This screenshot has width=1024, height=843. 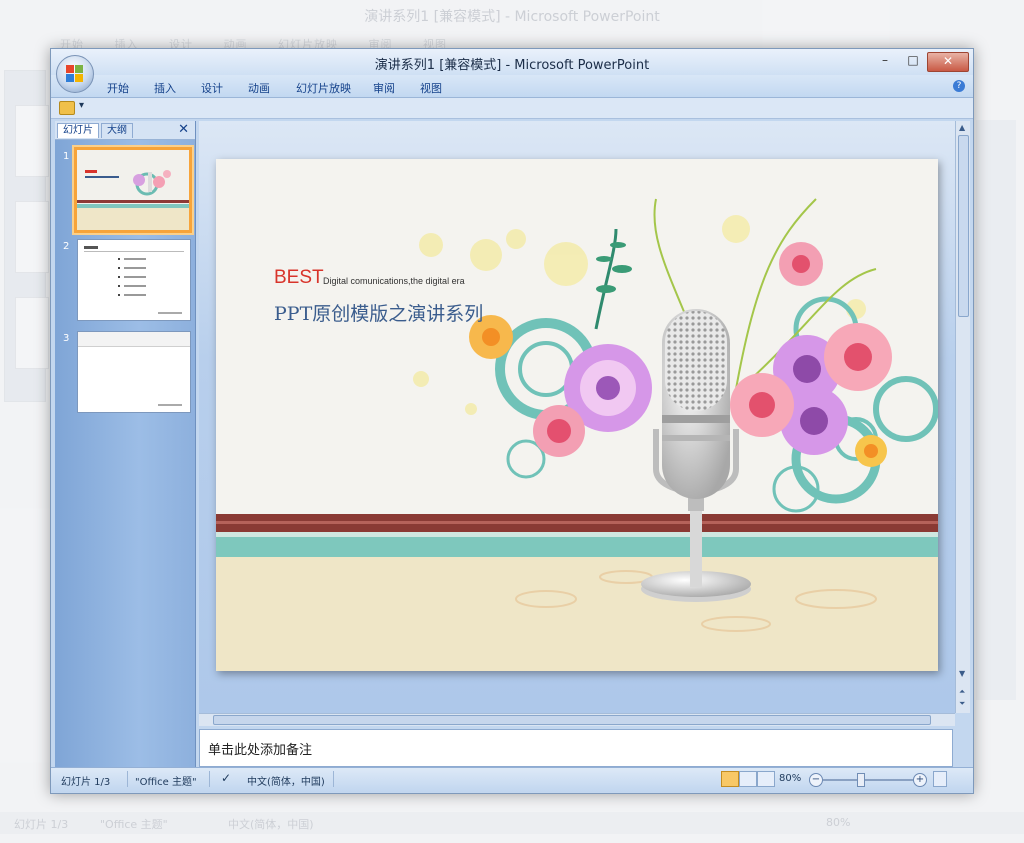 I want to click on tab-design: 设计, so click(x=212, y=88).